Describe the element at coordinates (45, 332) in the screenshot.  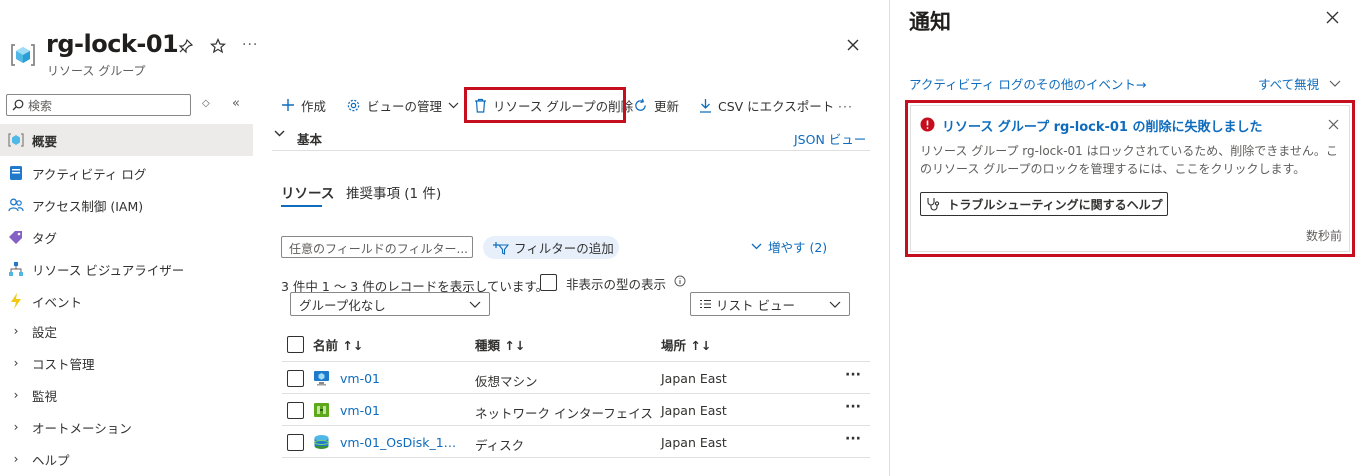
I see `sidebar-item-label: 設定` at that location.